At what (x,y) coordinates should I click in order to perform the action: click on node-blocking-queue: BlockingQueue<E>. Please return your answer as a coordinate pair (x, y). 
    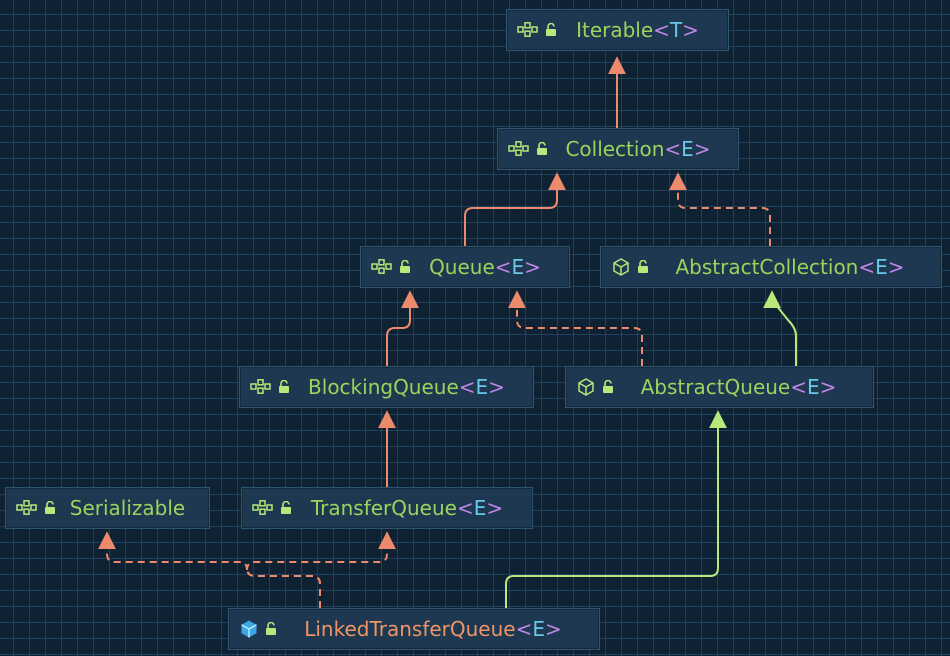
    Looking at the image, I should click on (386, 387).